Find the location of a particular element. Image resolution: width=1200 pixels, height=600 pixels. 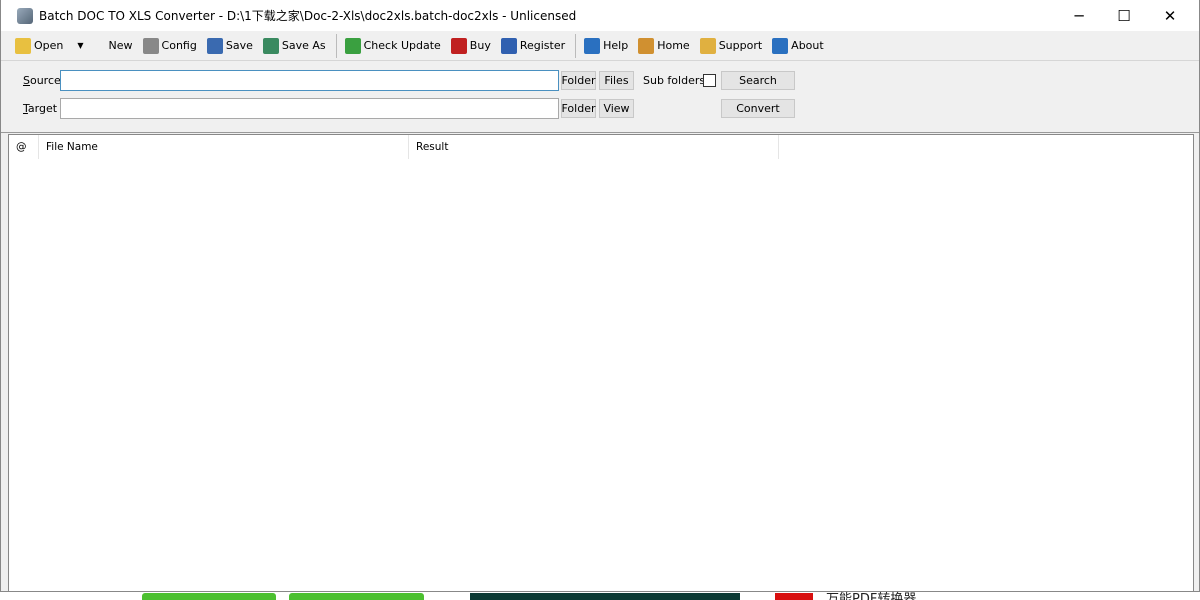

open-dropdown-arrow-icon: ▼ is located at coordinates (80, 45).